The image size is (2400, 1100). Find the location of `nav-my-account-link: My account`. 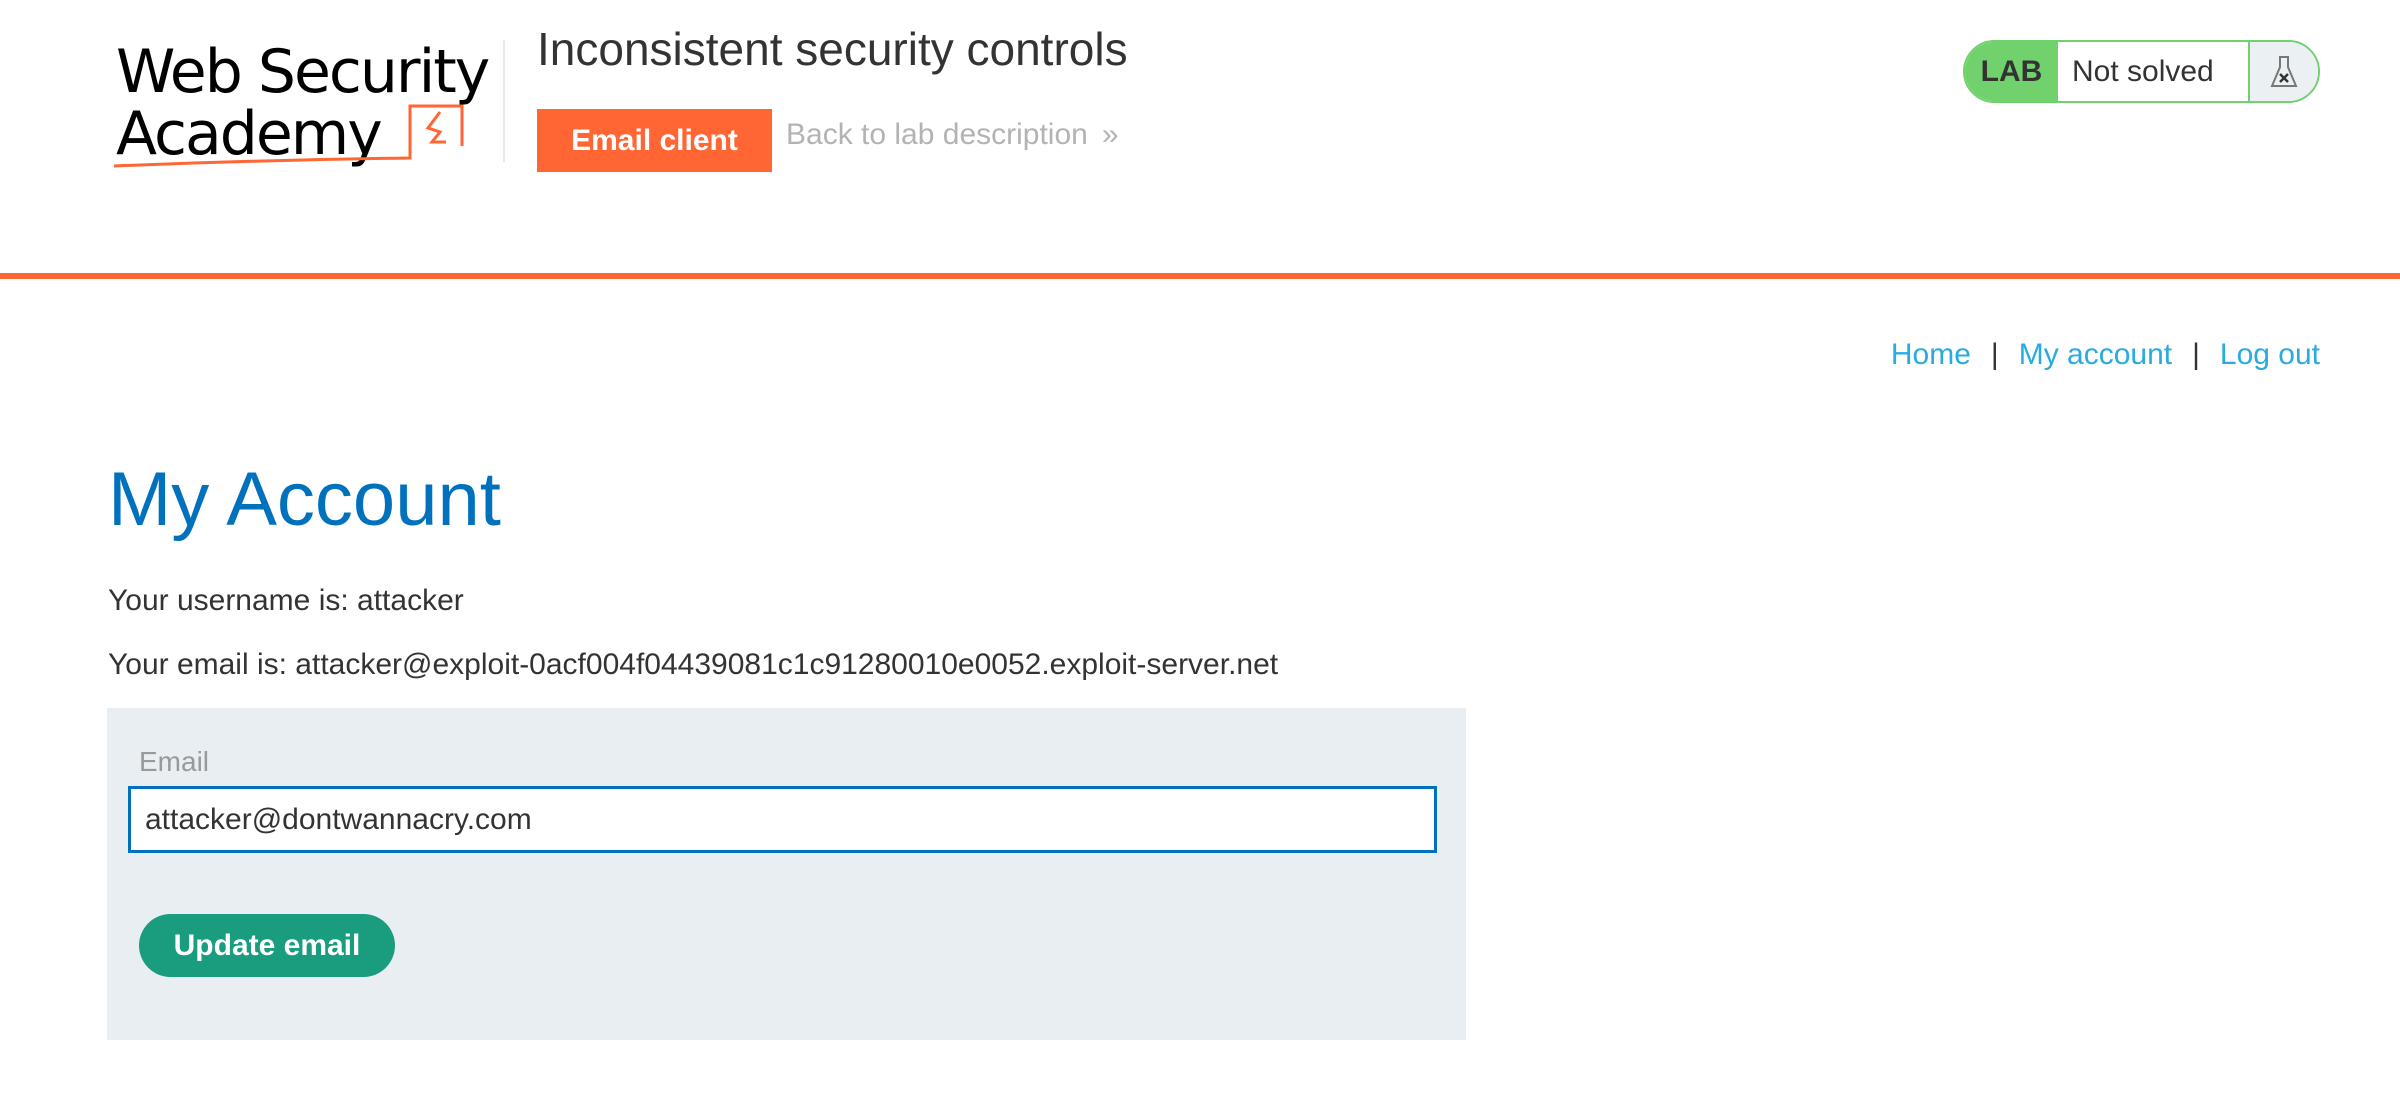

nav-my-account-link: My account is located at coordinates (2095, 355).